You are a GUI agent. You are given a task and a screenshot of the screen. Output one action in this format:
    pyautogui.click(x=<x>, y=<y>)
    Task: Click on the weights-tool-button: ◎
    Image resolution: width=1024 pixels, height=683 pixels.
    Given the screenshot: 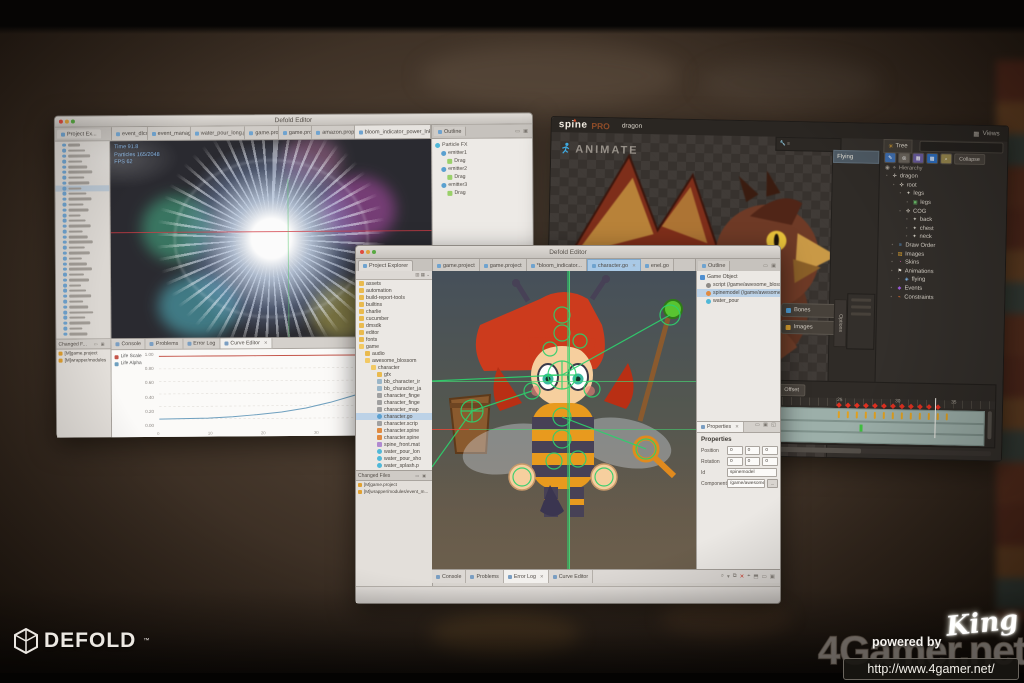 What is the action you would take?
    pyautogui.click(x=904, y=158)
    